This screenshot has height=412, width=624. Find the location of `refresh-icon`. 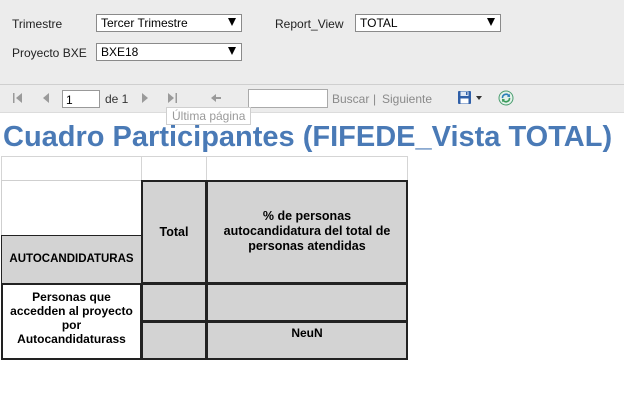

refresh-icon is located at coordinates (506, 98).